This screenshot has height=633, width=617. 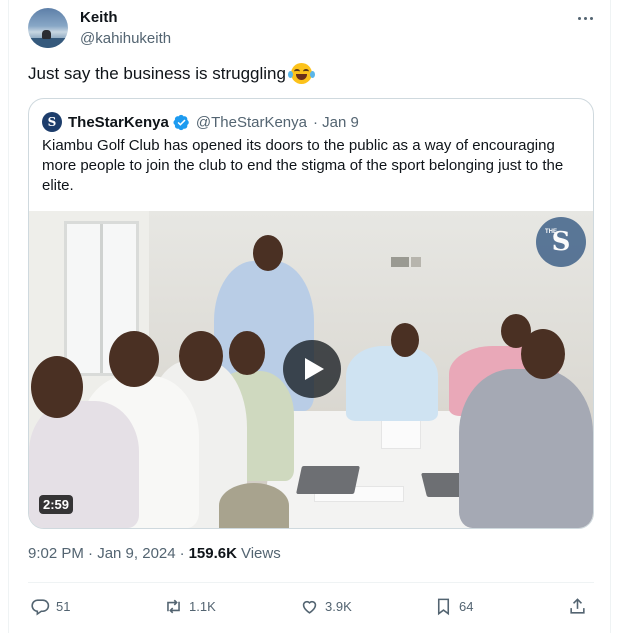 I want to click on tweet-text: Just say the business is struggling, so click(x=171, y=73).